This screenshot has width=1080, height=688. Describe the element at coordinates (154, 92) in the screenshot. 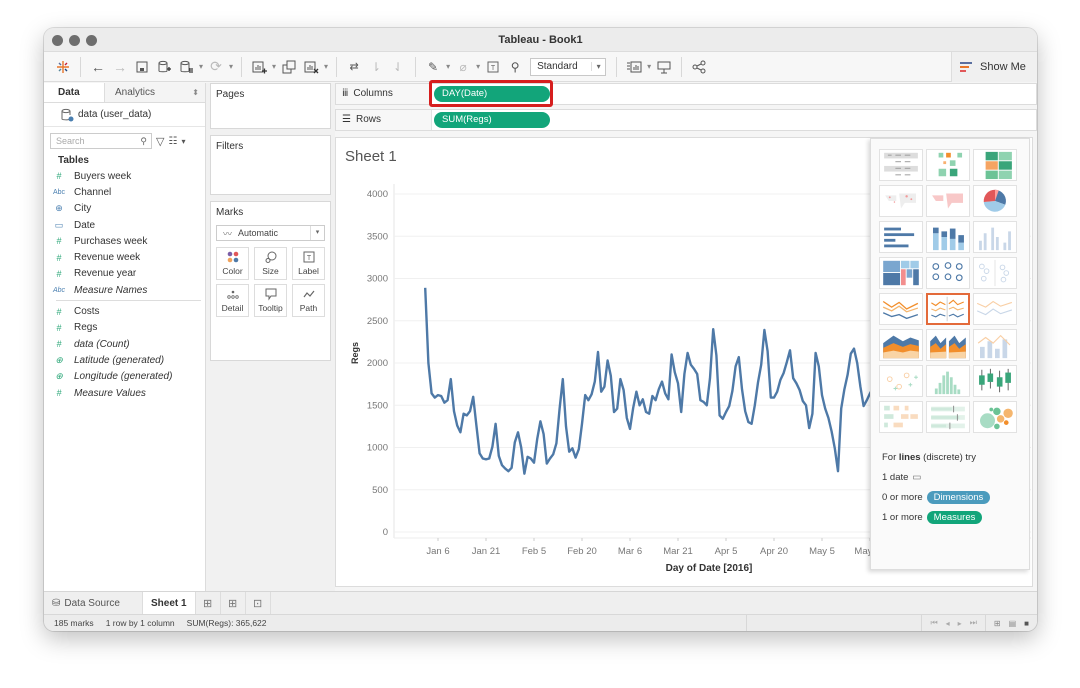

I see `tab-analytics: Analytics ⬍` at that location.